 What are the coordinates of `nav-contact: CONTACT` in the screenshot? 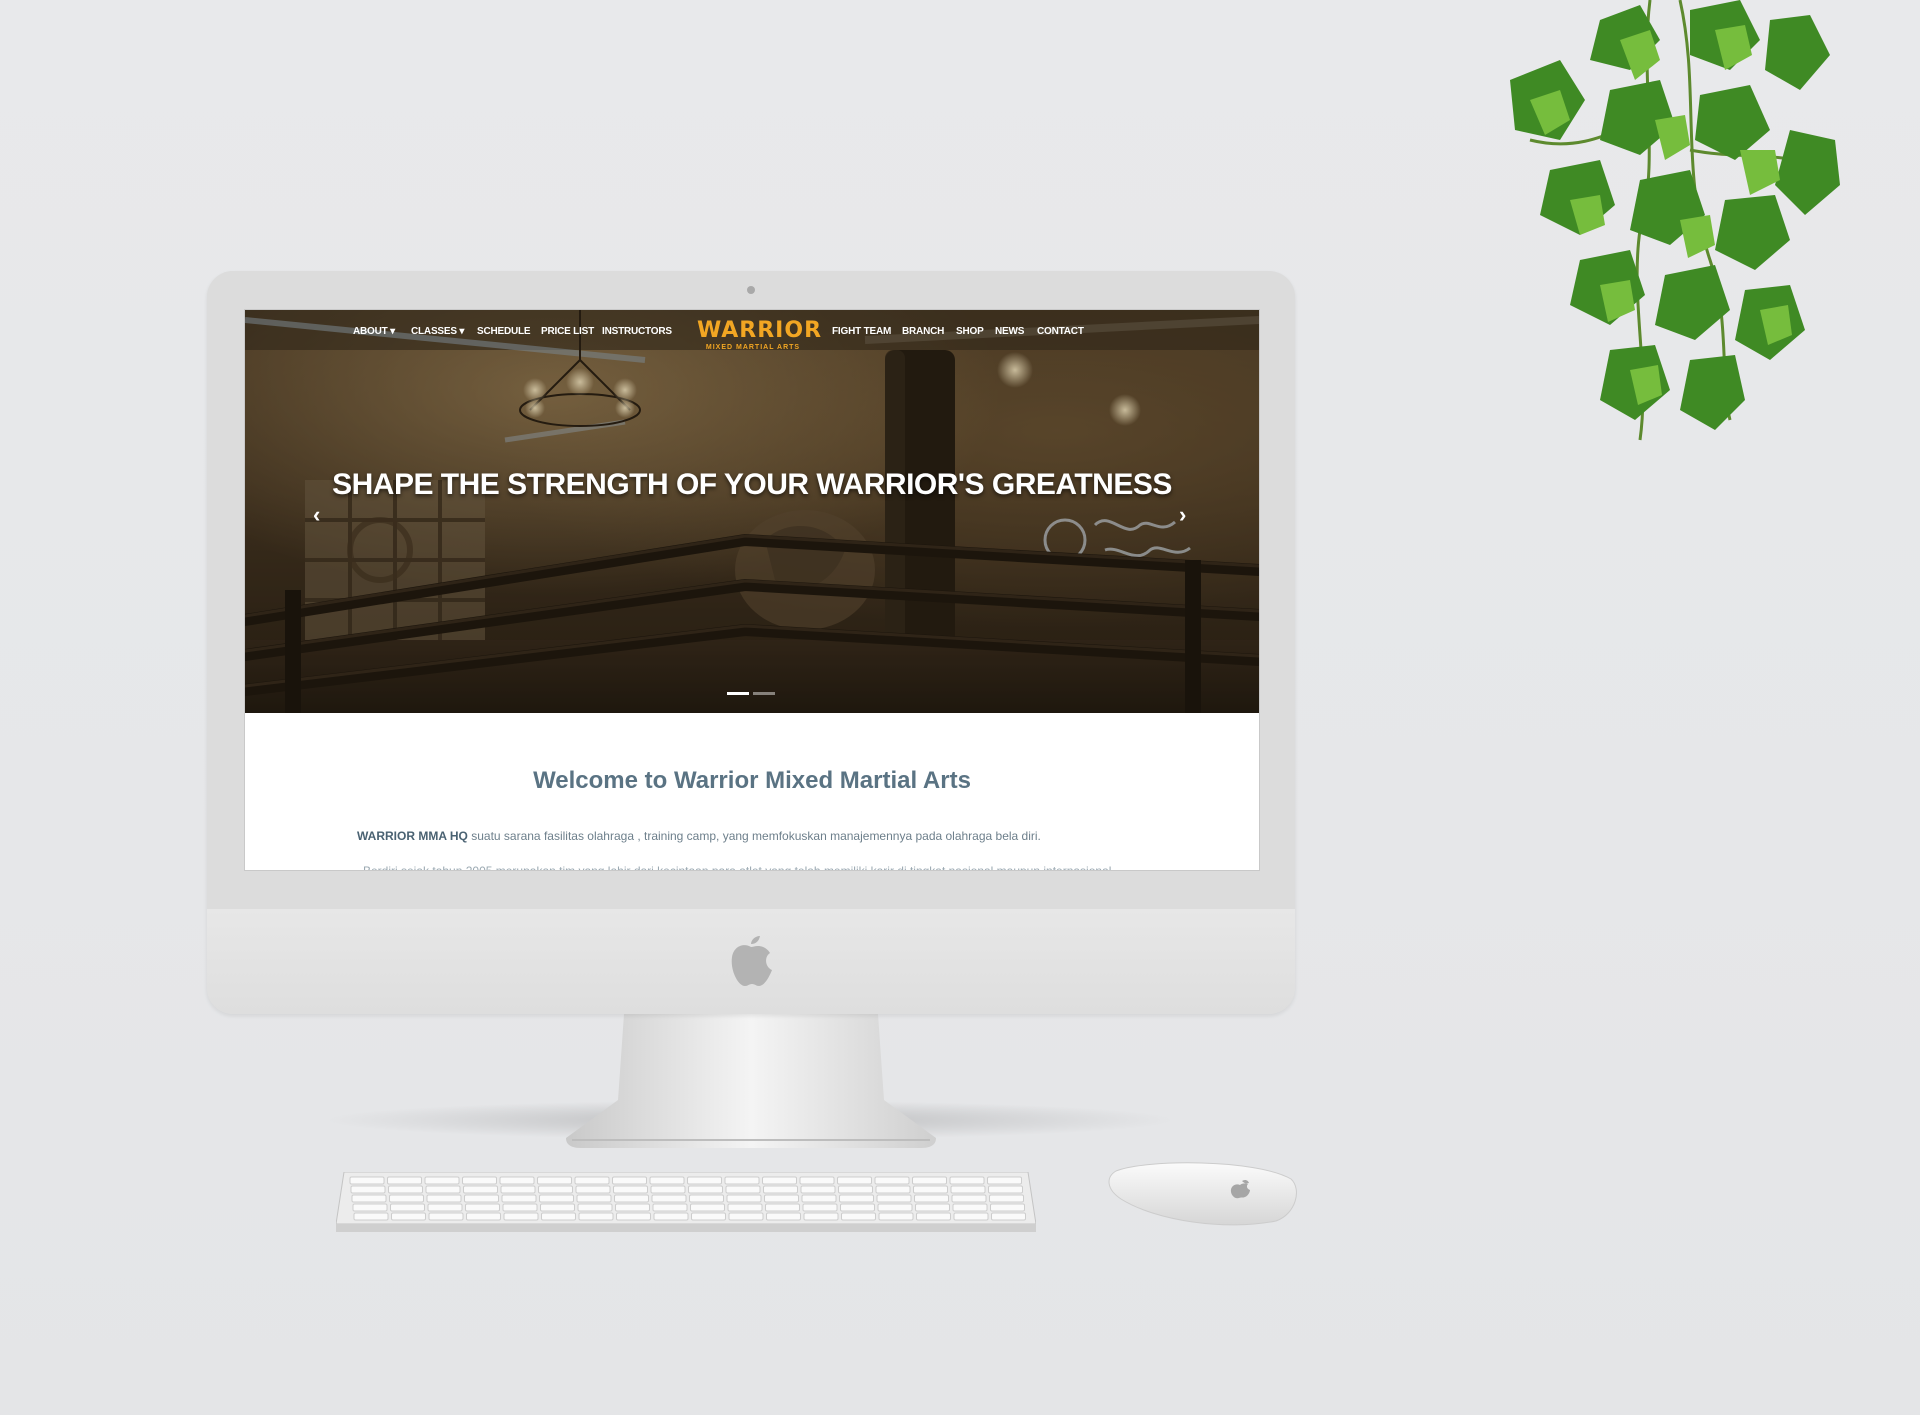 It's located at (1060, 331).